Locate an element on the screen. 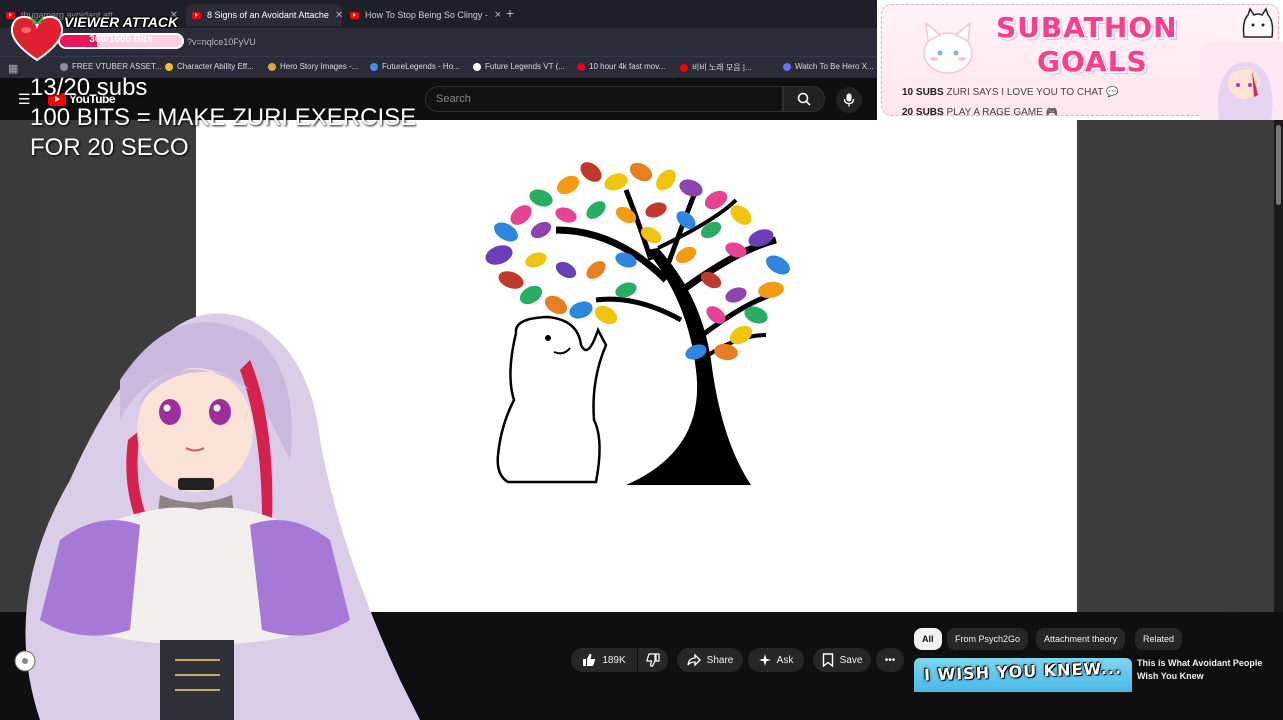 The image size is (1283, 720). url-field: ?v=nqlce10FyVU is located at coordinates (221, 42).